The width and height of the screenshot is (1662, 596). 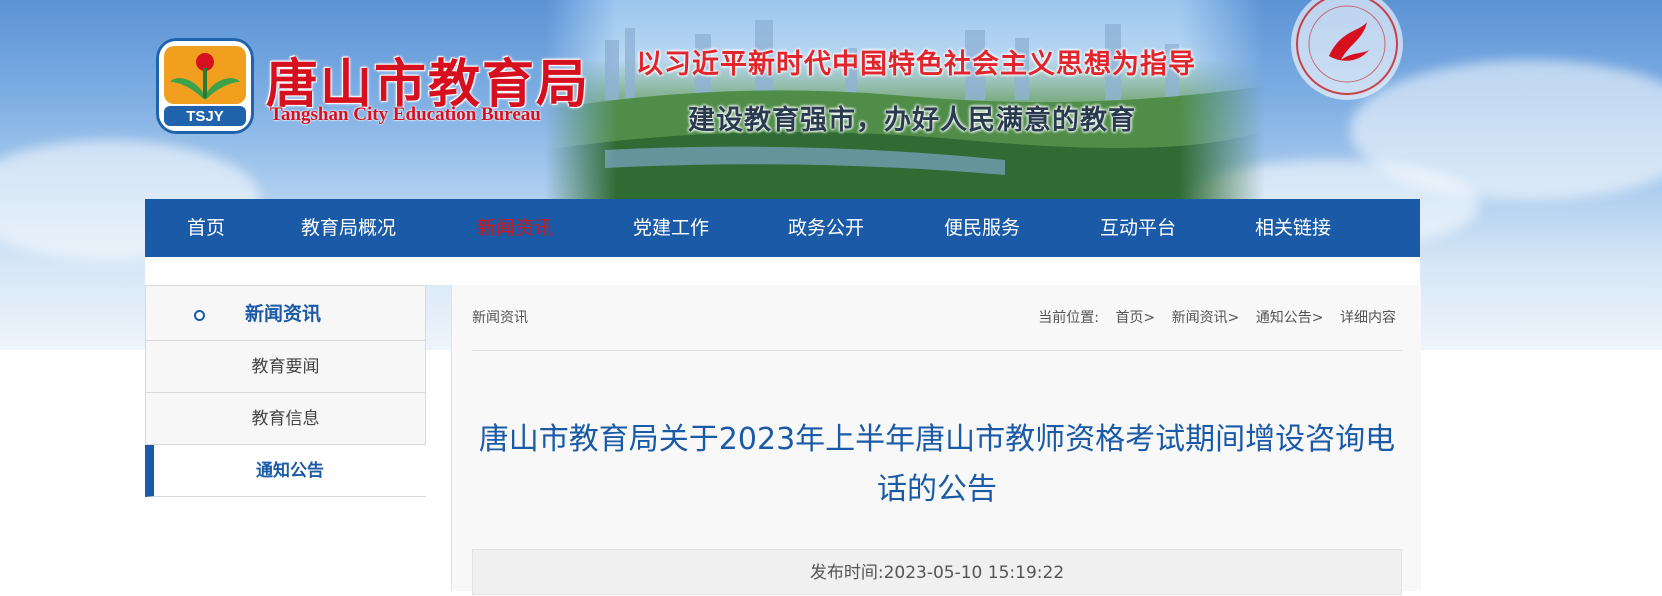 I want to click on nav-item-home: 首页, so click(x=206, y=228).